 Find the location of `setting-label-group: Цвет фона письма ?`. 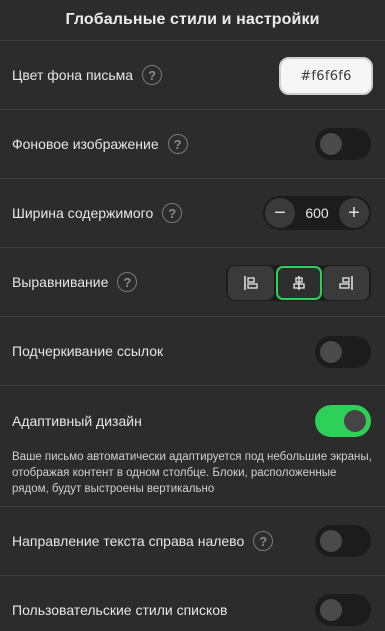

setting-label-group: Цвет фона письма ? is located at coordinates (87, 75).